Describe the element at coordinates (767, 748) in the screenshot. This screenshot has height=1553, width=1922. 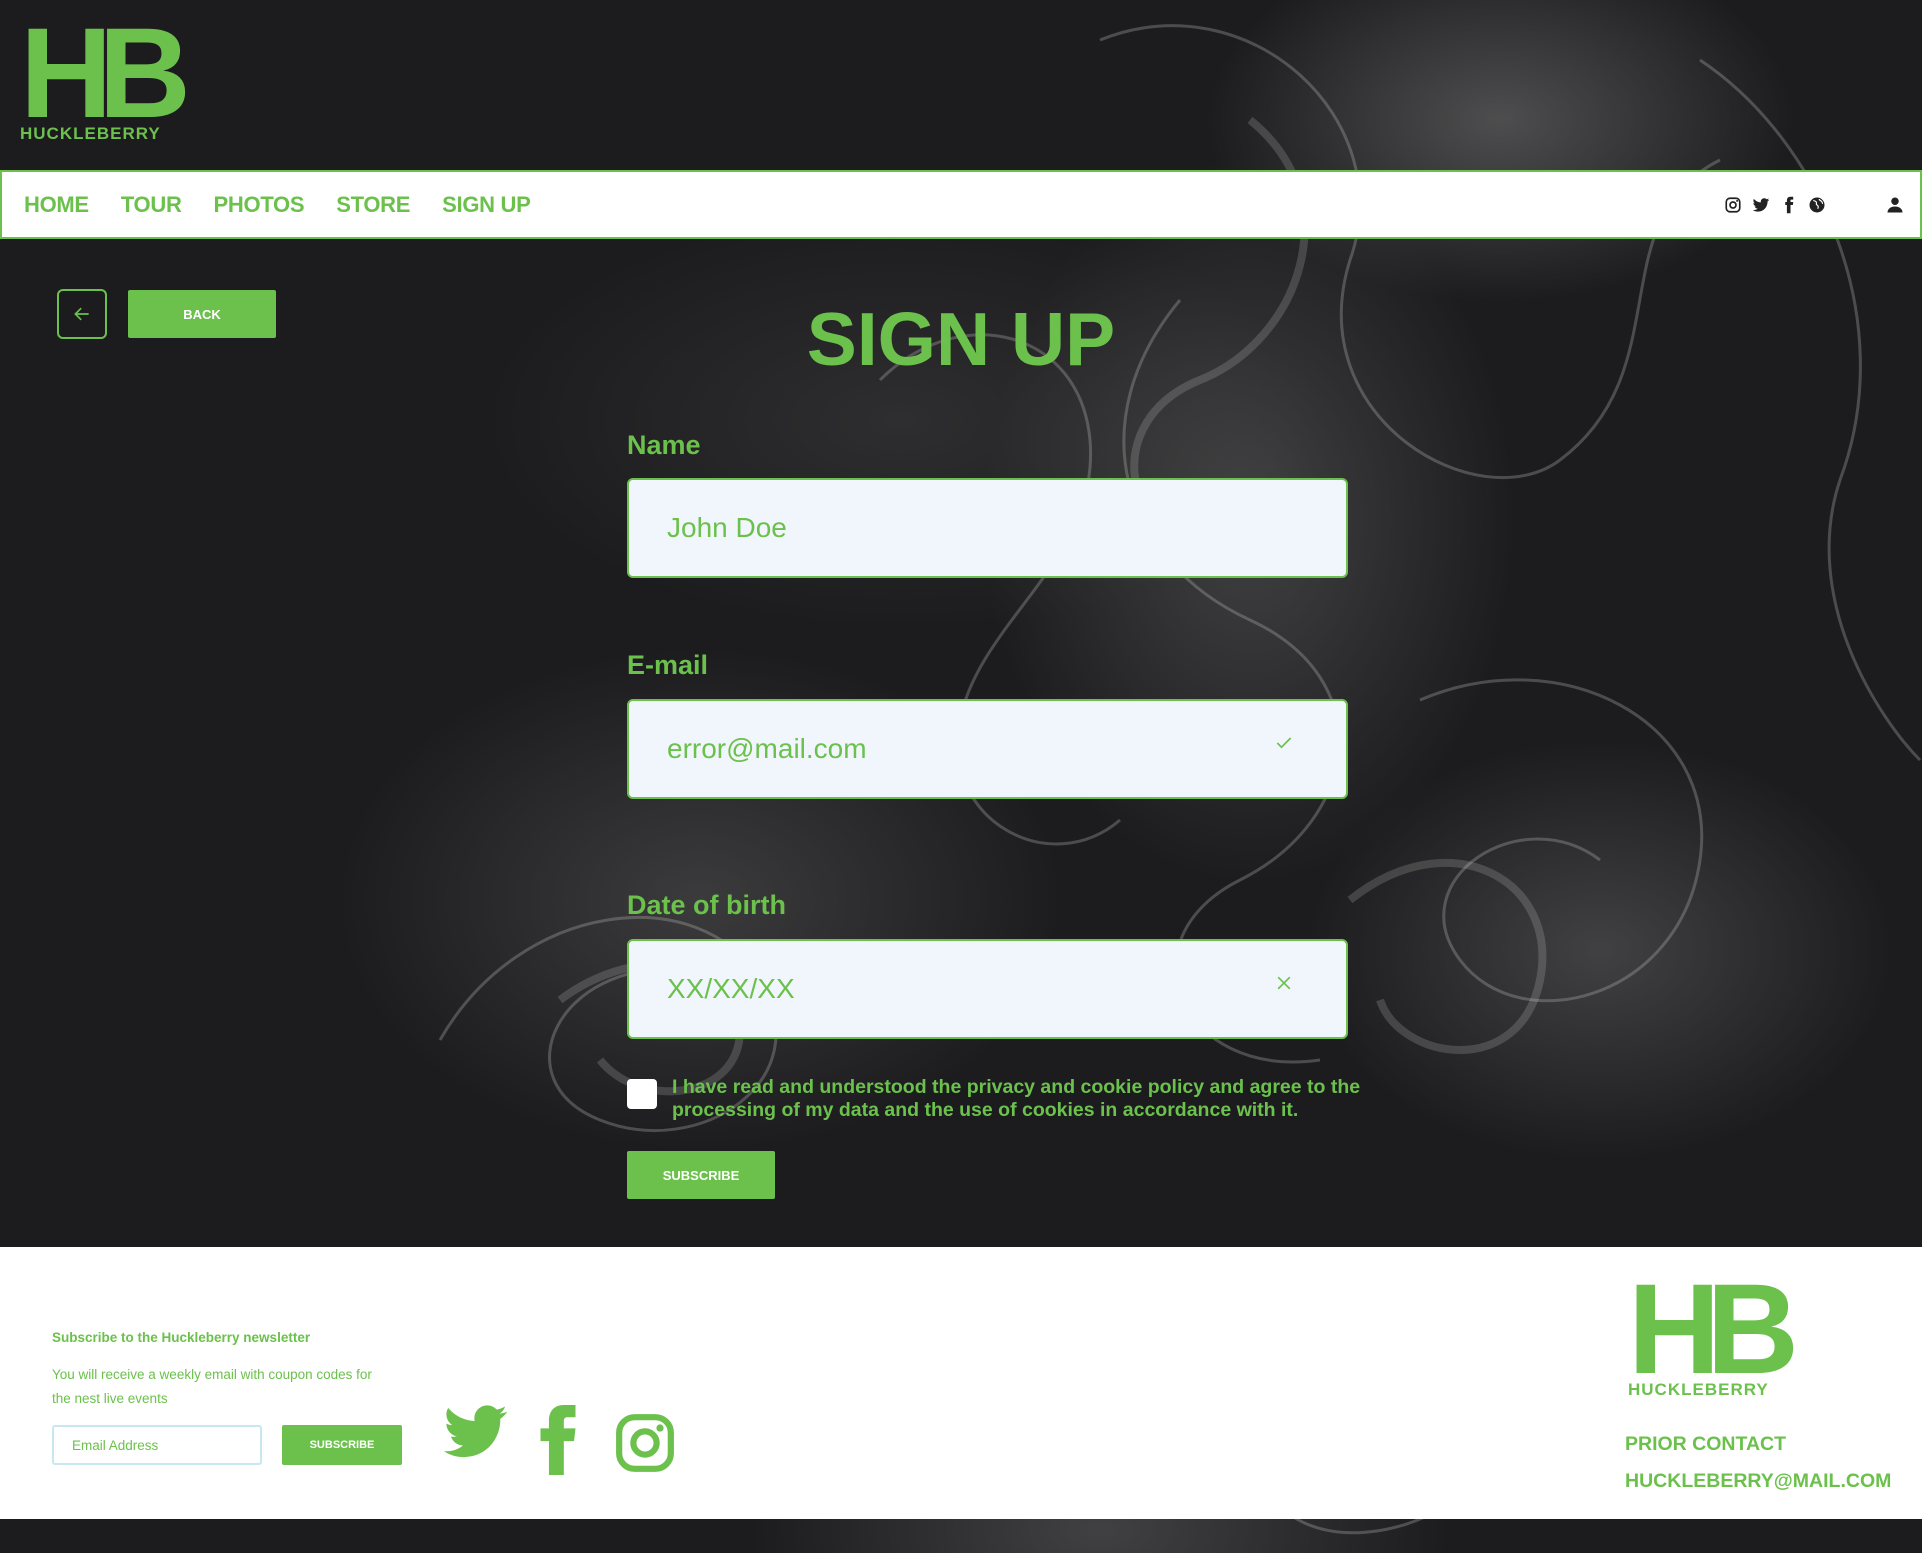
I see `email-field-value: error@mail.com` at that location.